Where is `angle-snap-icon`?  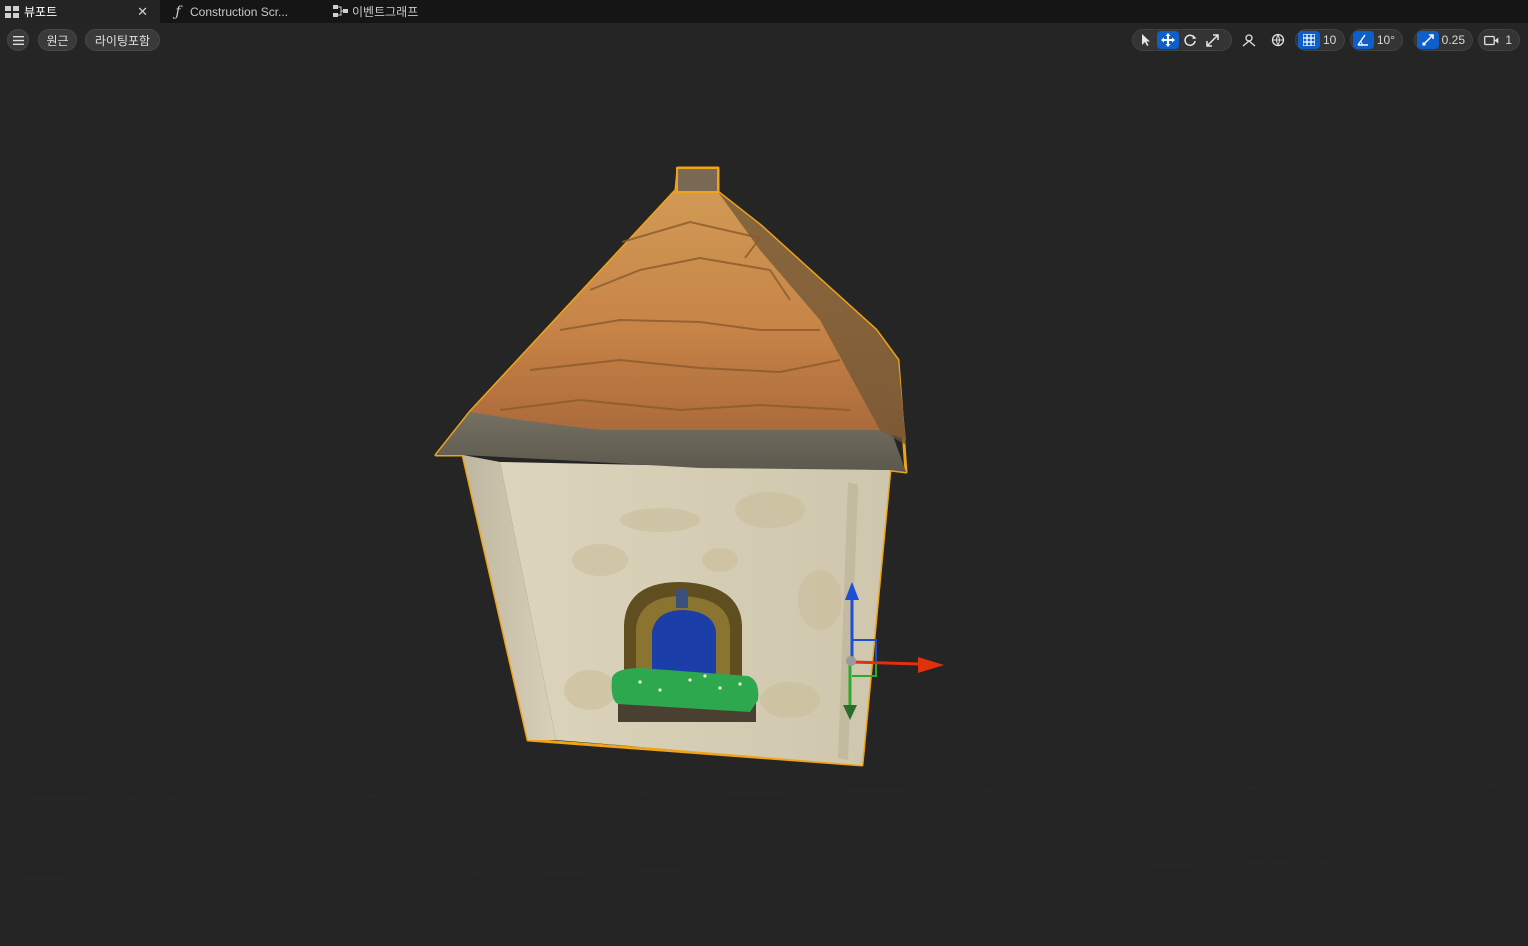 angle-snap-icon is located at coordinates (1363, 40).